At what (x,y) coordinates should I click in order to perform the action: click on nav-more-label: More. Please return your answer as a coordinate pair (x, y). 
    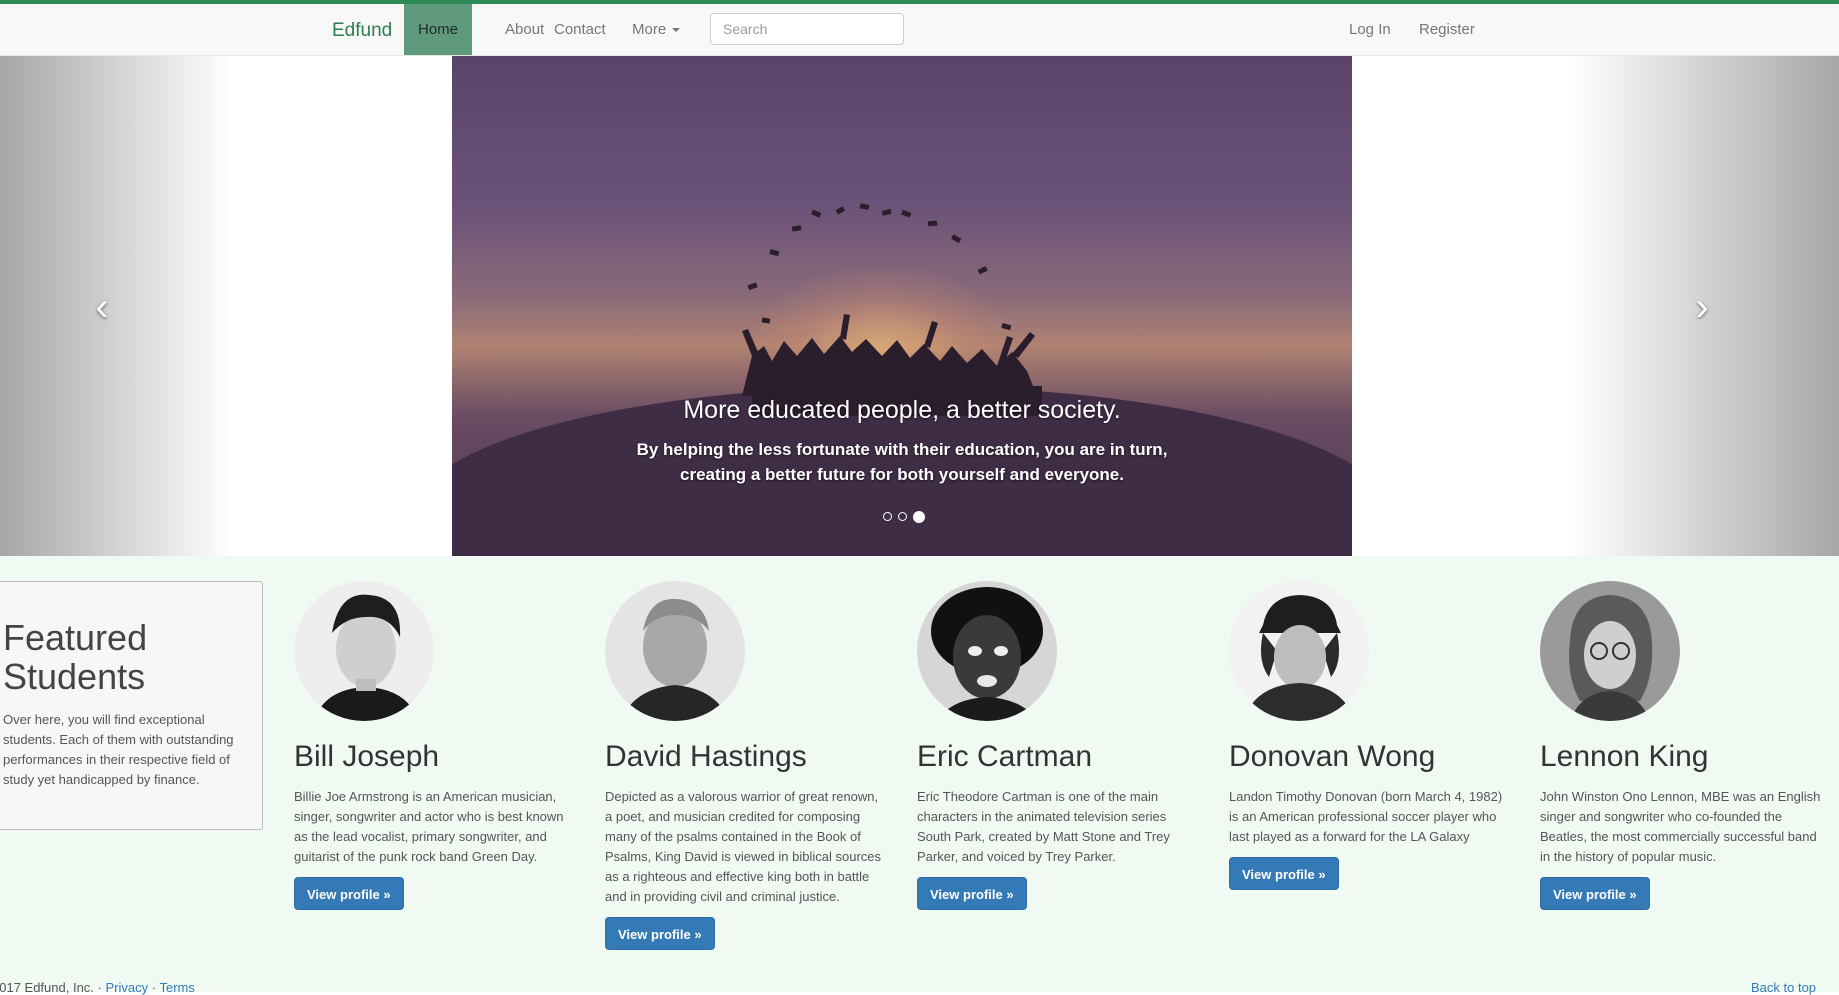
    Looking at the image, I should click on (649, 29).